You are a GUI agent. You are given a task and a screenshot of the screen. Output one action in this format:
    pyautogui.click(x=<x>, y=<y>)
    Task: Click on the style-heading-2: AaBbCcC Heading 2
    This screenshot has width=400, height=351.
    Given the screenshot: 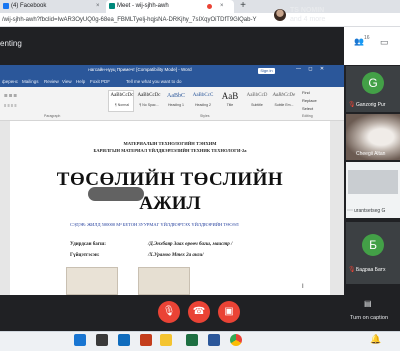 What is the action you would take?
    pyautogui.click(x=202, y=101)
    